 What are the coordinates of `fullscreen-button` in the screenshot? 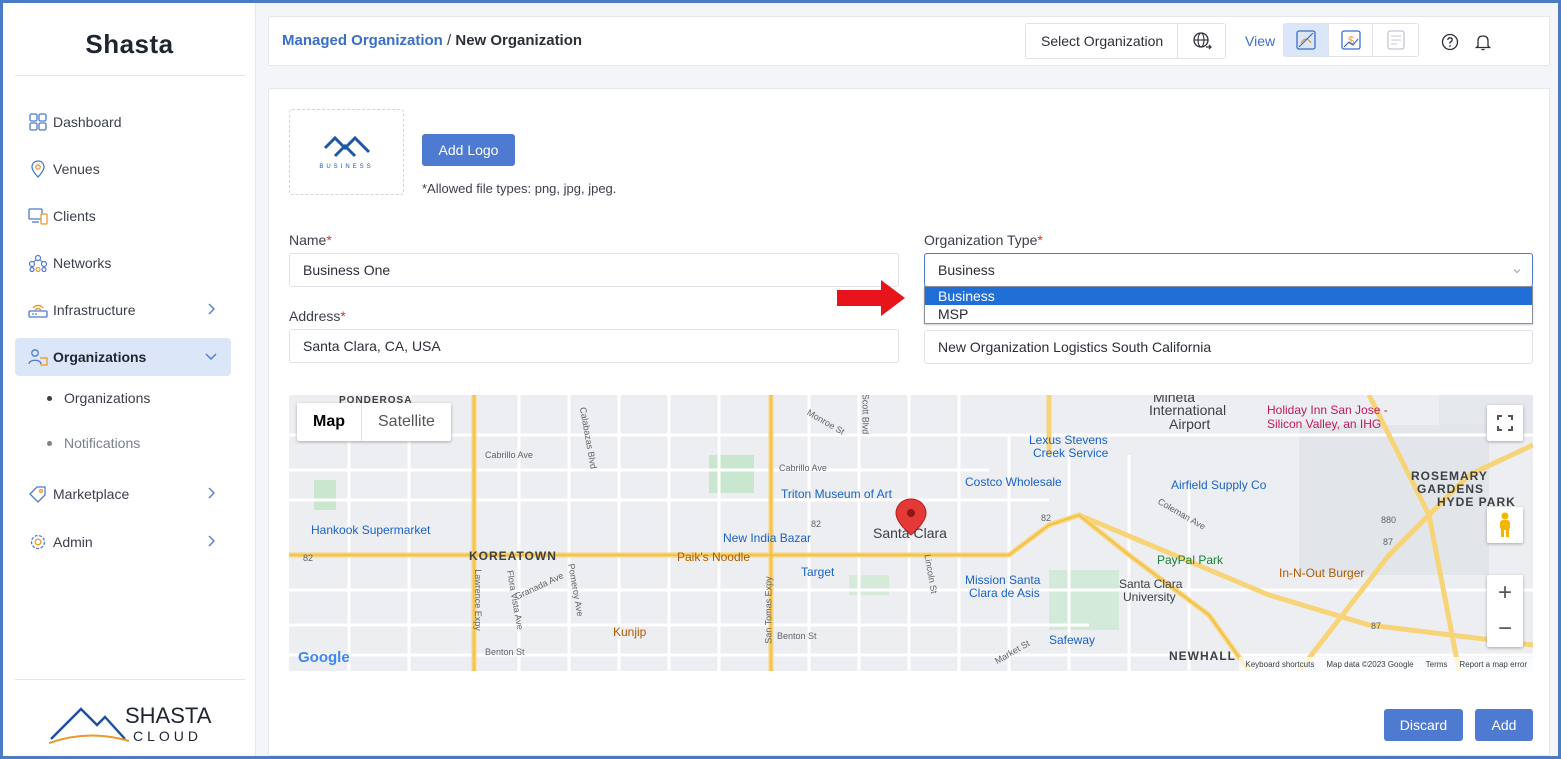 It's located at (1505, 423).